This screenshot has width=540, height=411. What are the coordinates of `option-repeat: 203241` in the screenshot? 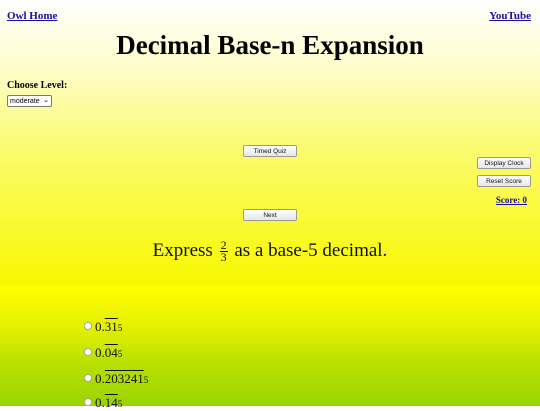 It's located at (124, 378).